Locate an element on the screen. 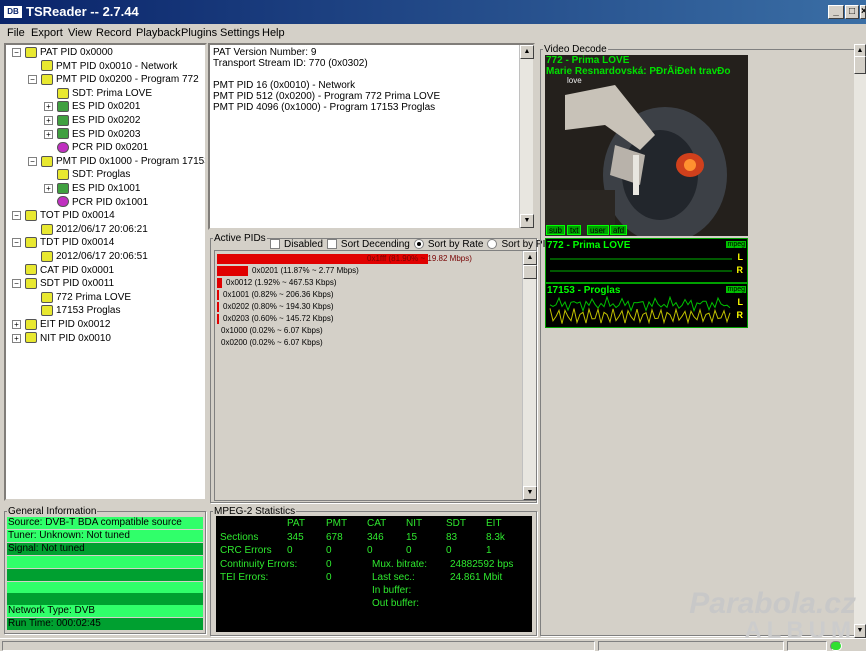 The width and height of the screenshot is (866, 651). tree-item: 2012/06/17 20:06:21 is located at coordinates (94, 229).